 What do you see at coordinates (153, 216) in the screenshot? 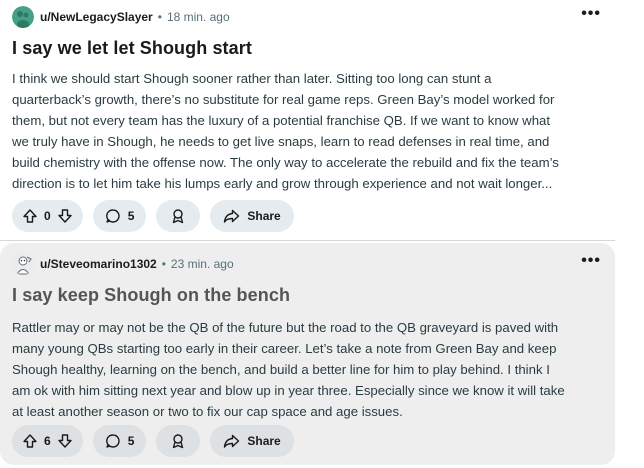
I see `post-action-bar: 0 5 Share` at bounding box center [153, 216].